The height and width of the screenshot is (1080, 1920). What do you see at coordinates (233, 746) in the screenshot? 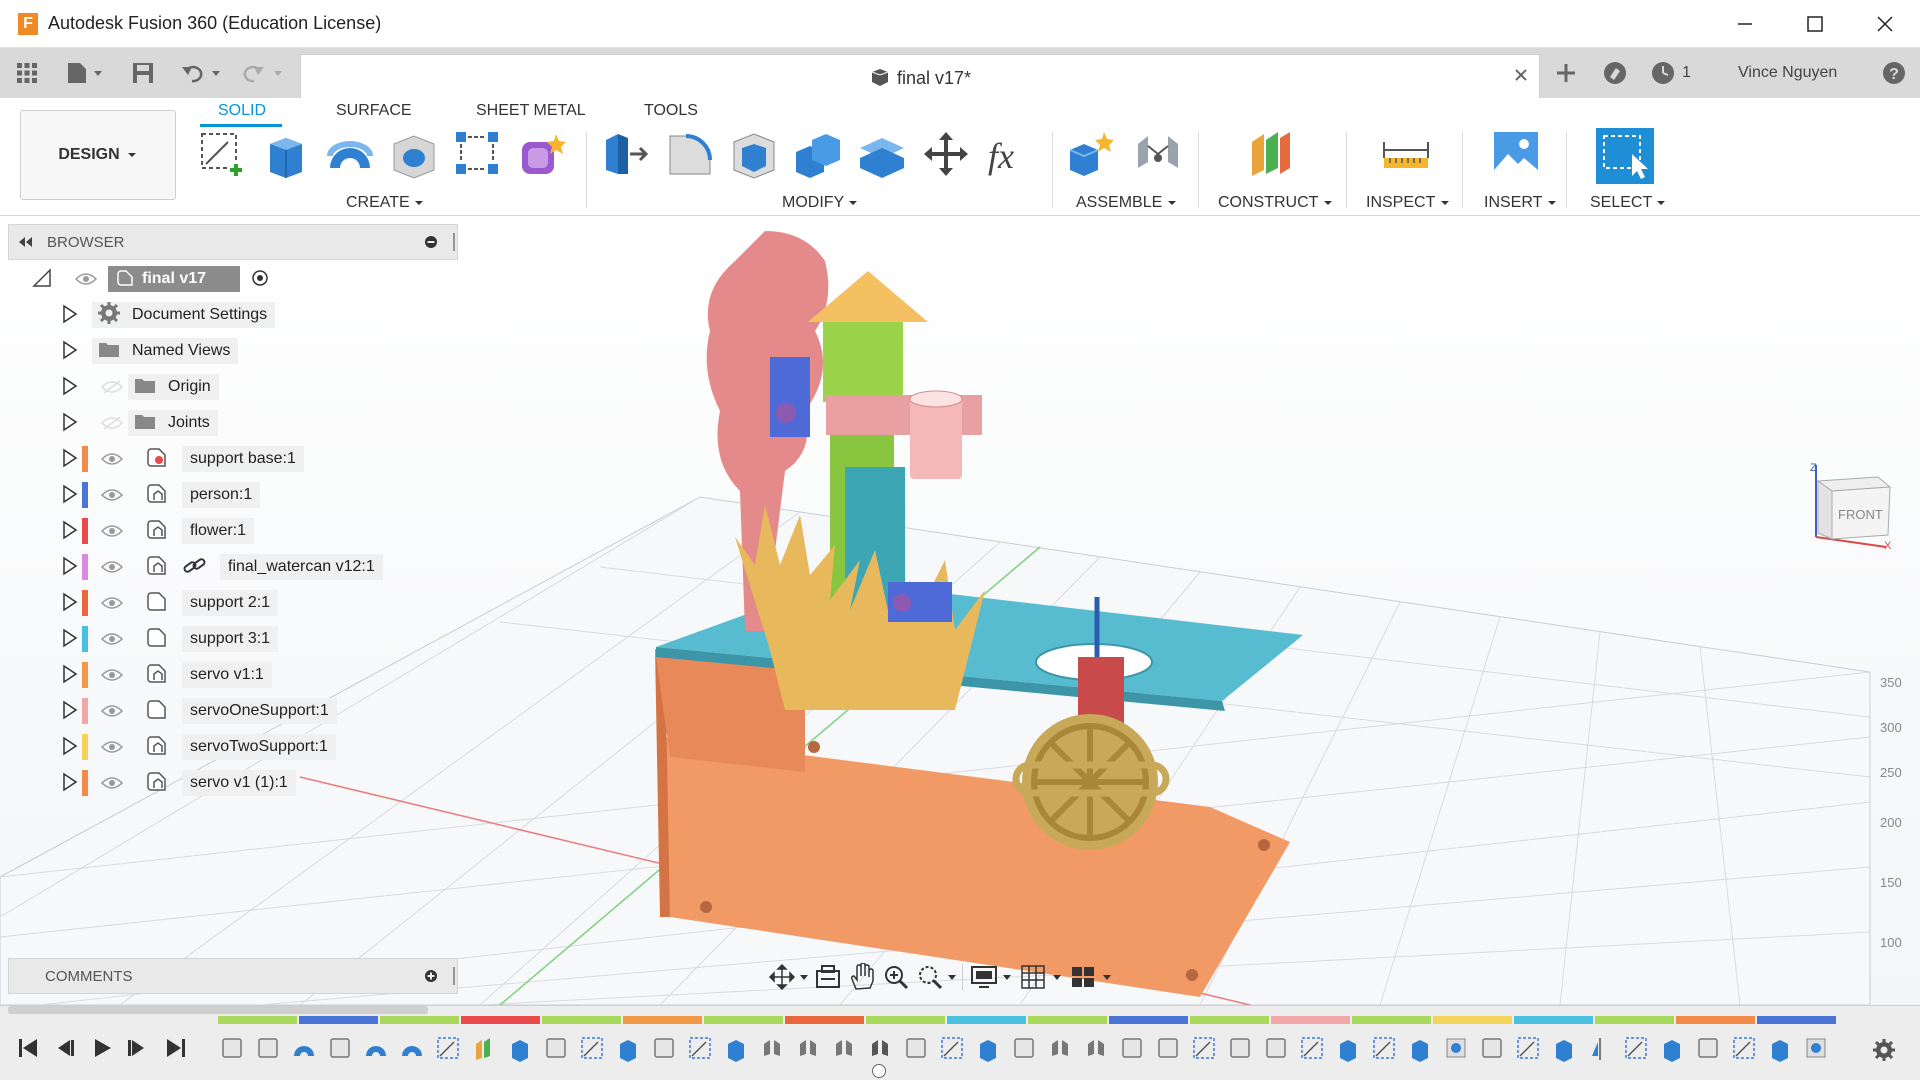
I see `browser-component-row: servoTwoSupport:1` at bounding box center [233, 746].